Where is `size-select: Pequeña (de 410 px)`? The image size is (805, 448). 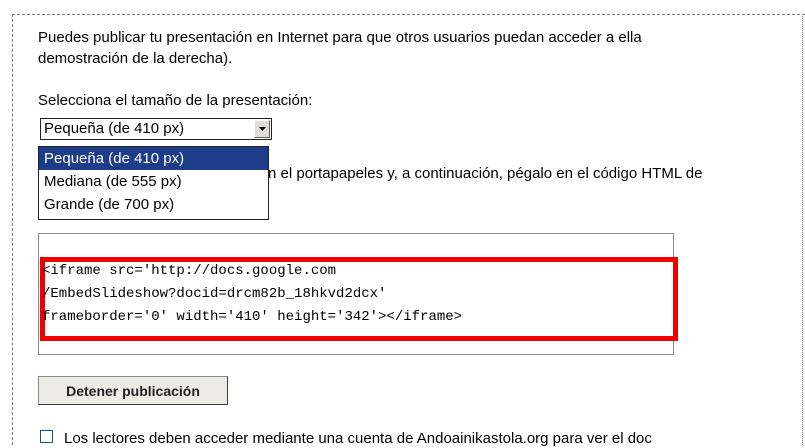 size-select: Pequeña (de 410 px) is located at coordinates (156, 129).